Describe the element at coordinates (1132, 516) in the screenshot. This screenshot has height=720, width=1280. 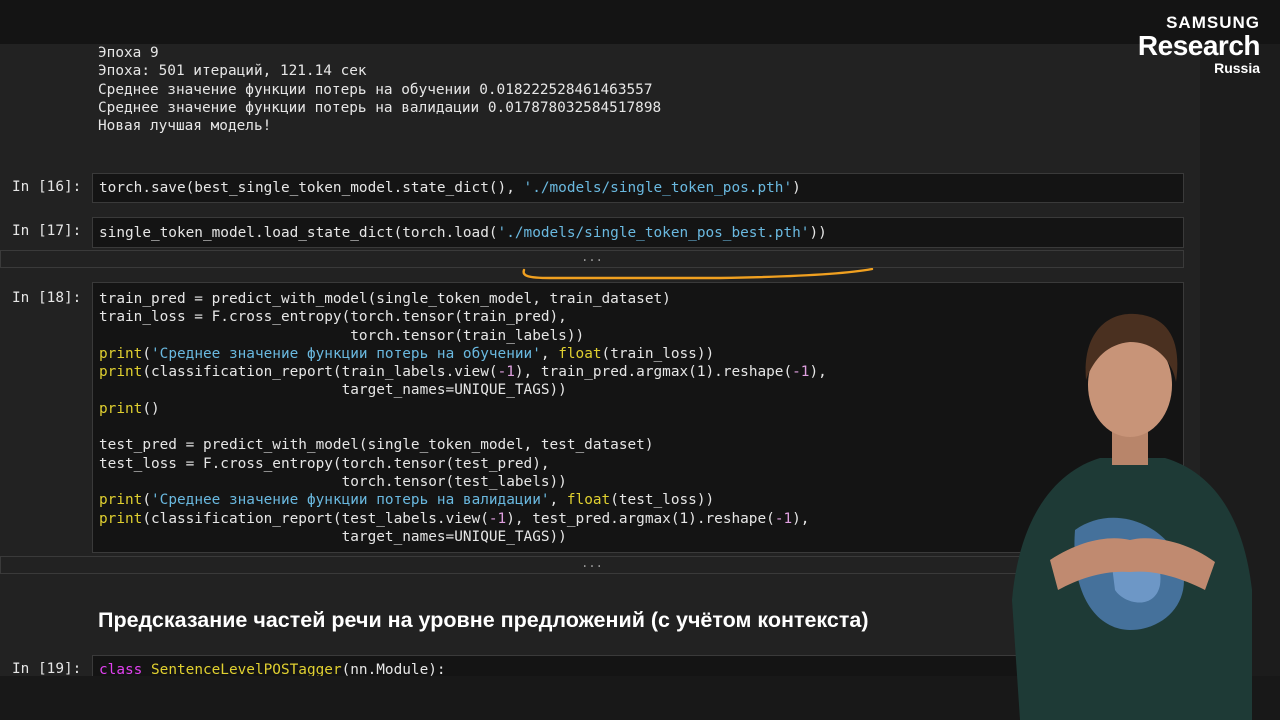
I see `presenter-image` at that location.